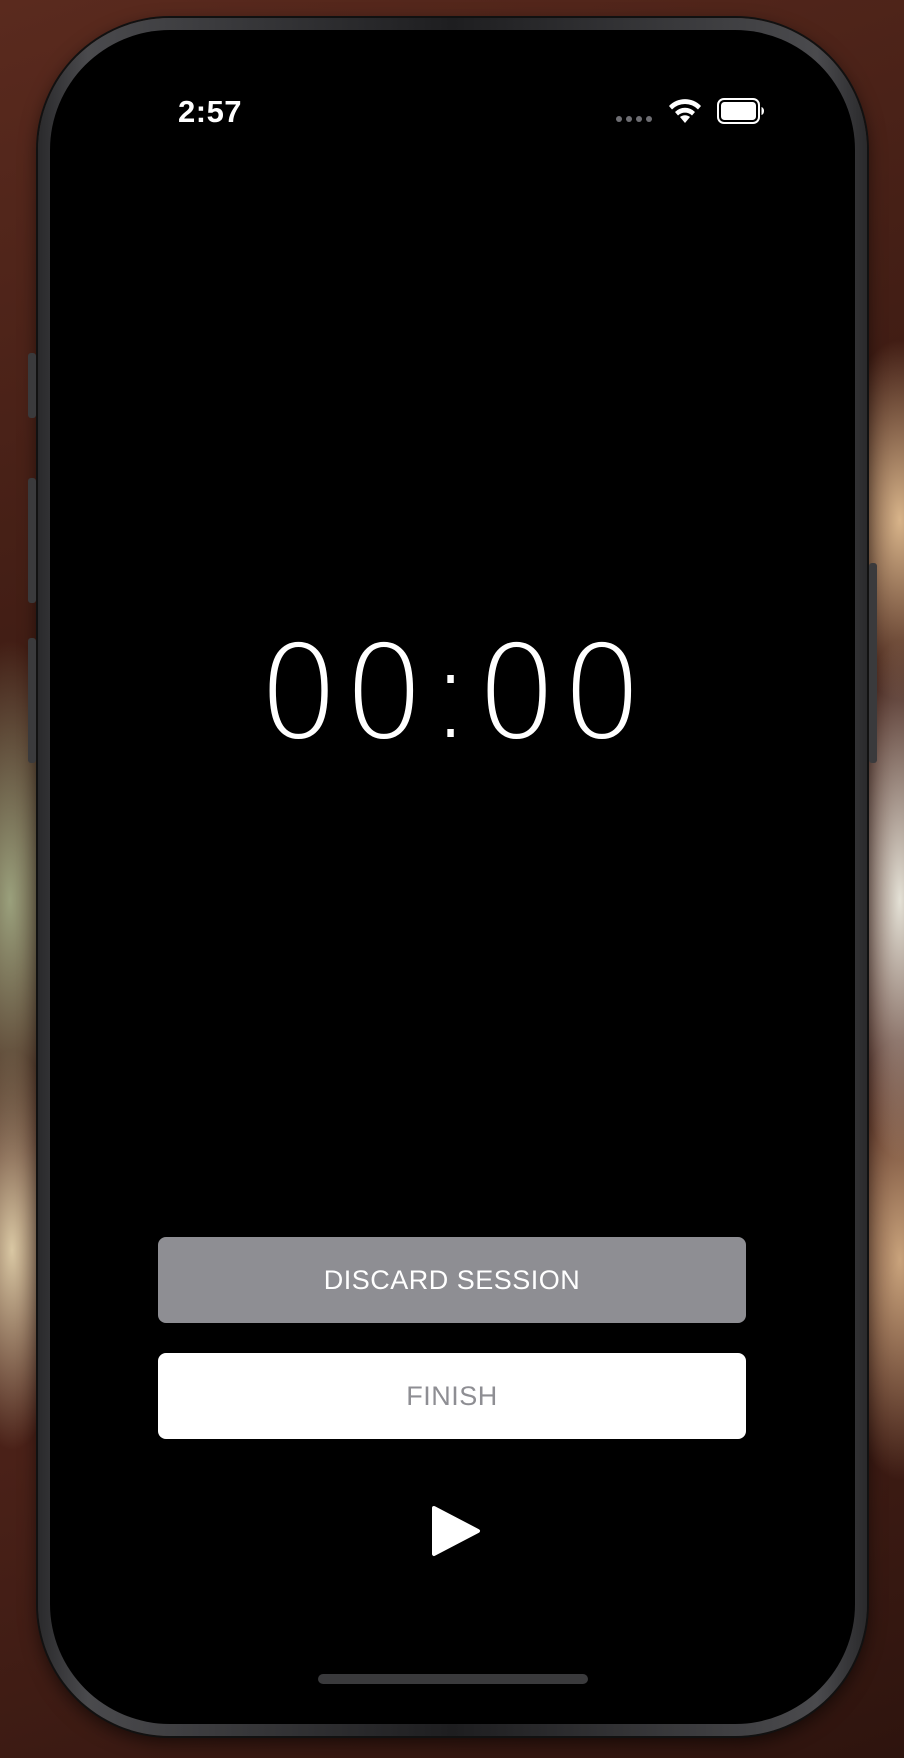 This screenshot has height=1758, width=904. I want to click on wifi-icon, so click(685, 111).